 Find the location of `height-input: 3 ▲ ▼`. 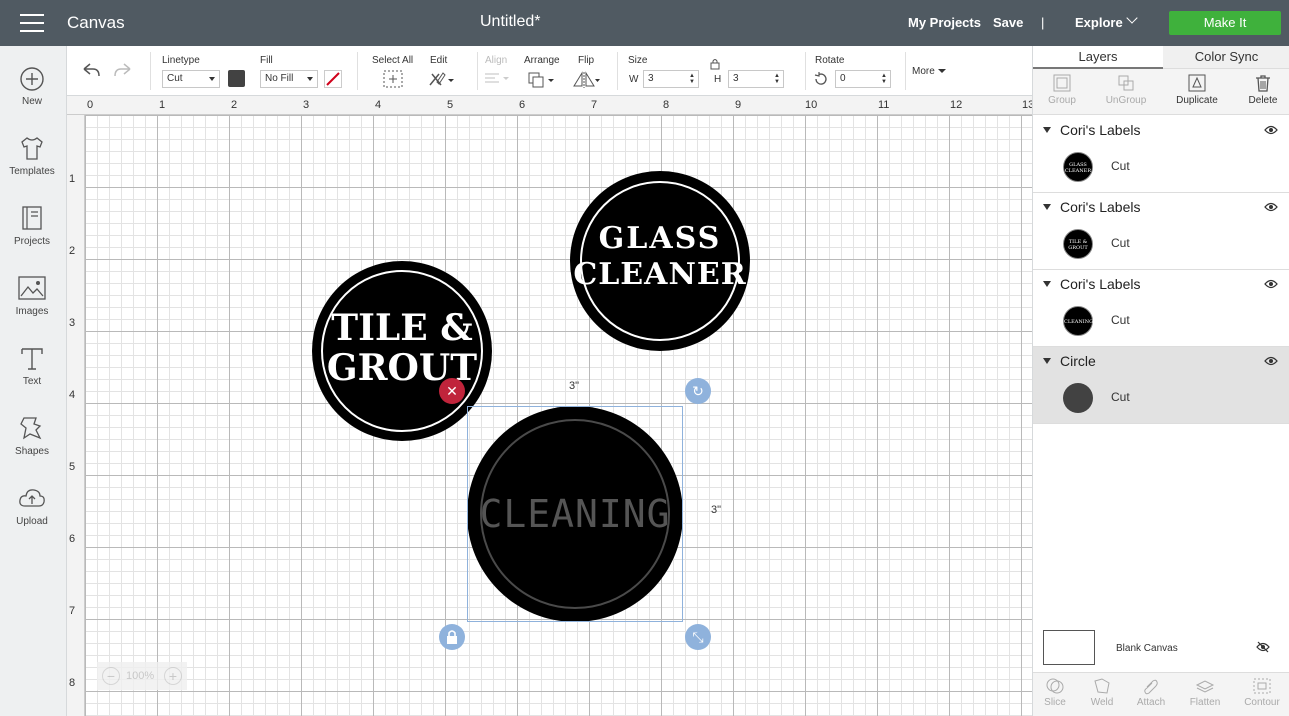

height-input: 3 ▲ ▼ is located at coordinates (756, 79).